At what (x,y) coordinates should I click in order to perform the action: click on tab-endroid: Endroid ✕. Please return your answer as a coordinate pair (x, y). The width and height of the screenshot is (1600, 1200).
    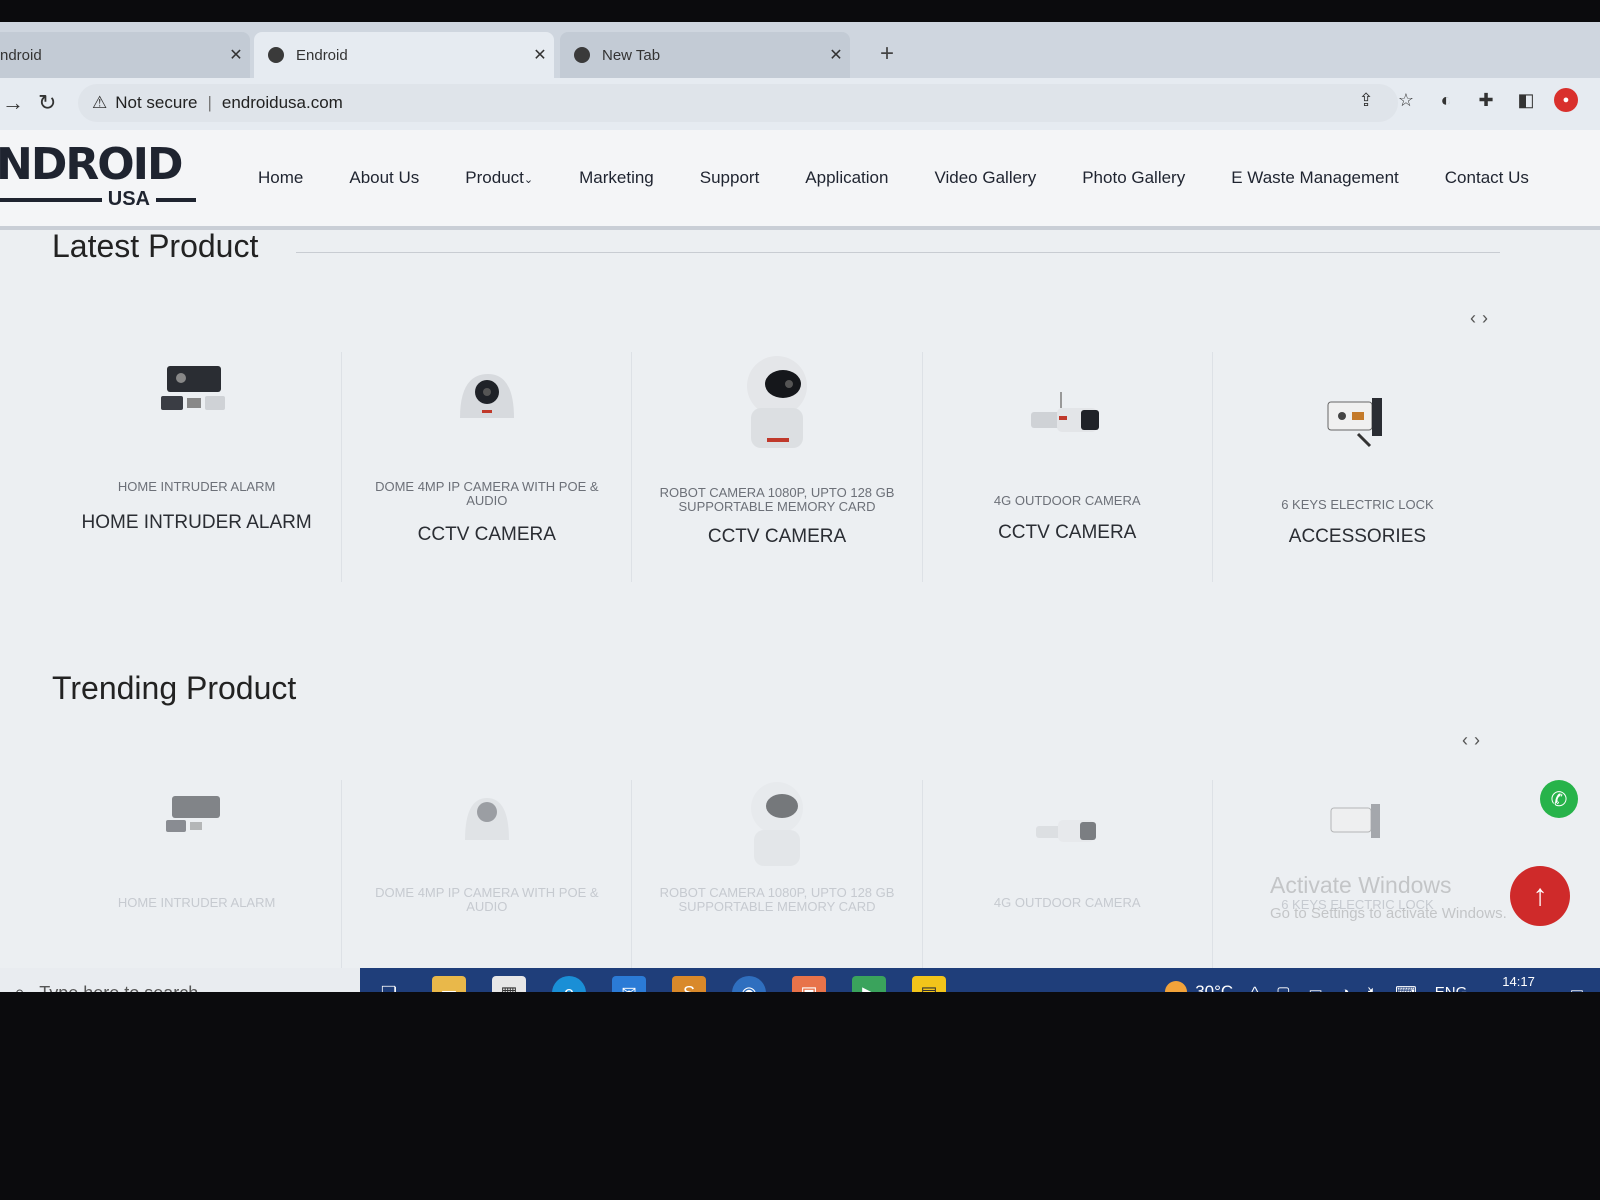
    Looking at the image, I should click on (404, 55).